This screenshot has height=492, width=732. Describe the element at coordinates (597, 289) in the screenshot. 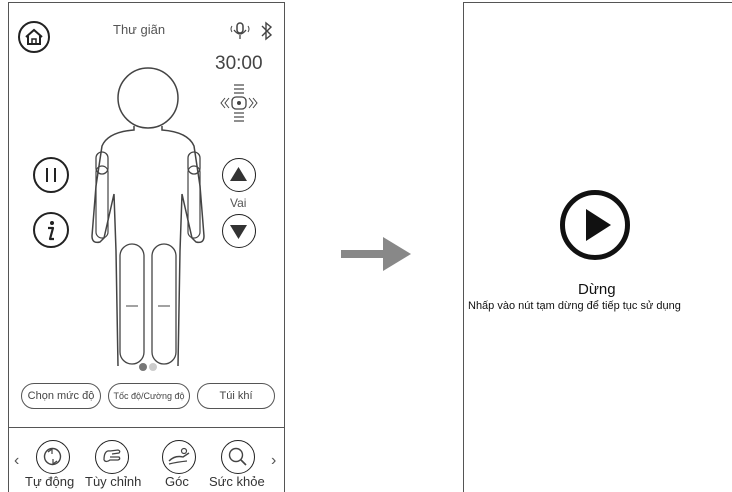

I see `paused-status: Dừng` at that location.